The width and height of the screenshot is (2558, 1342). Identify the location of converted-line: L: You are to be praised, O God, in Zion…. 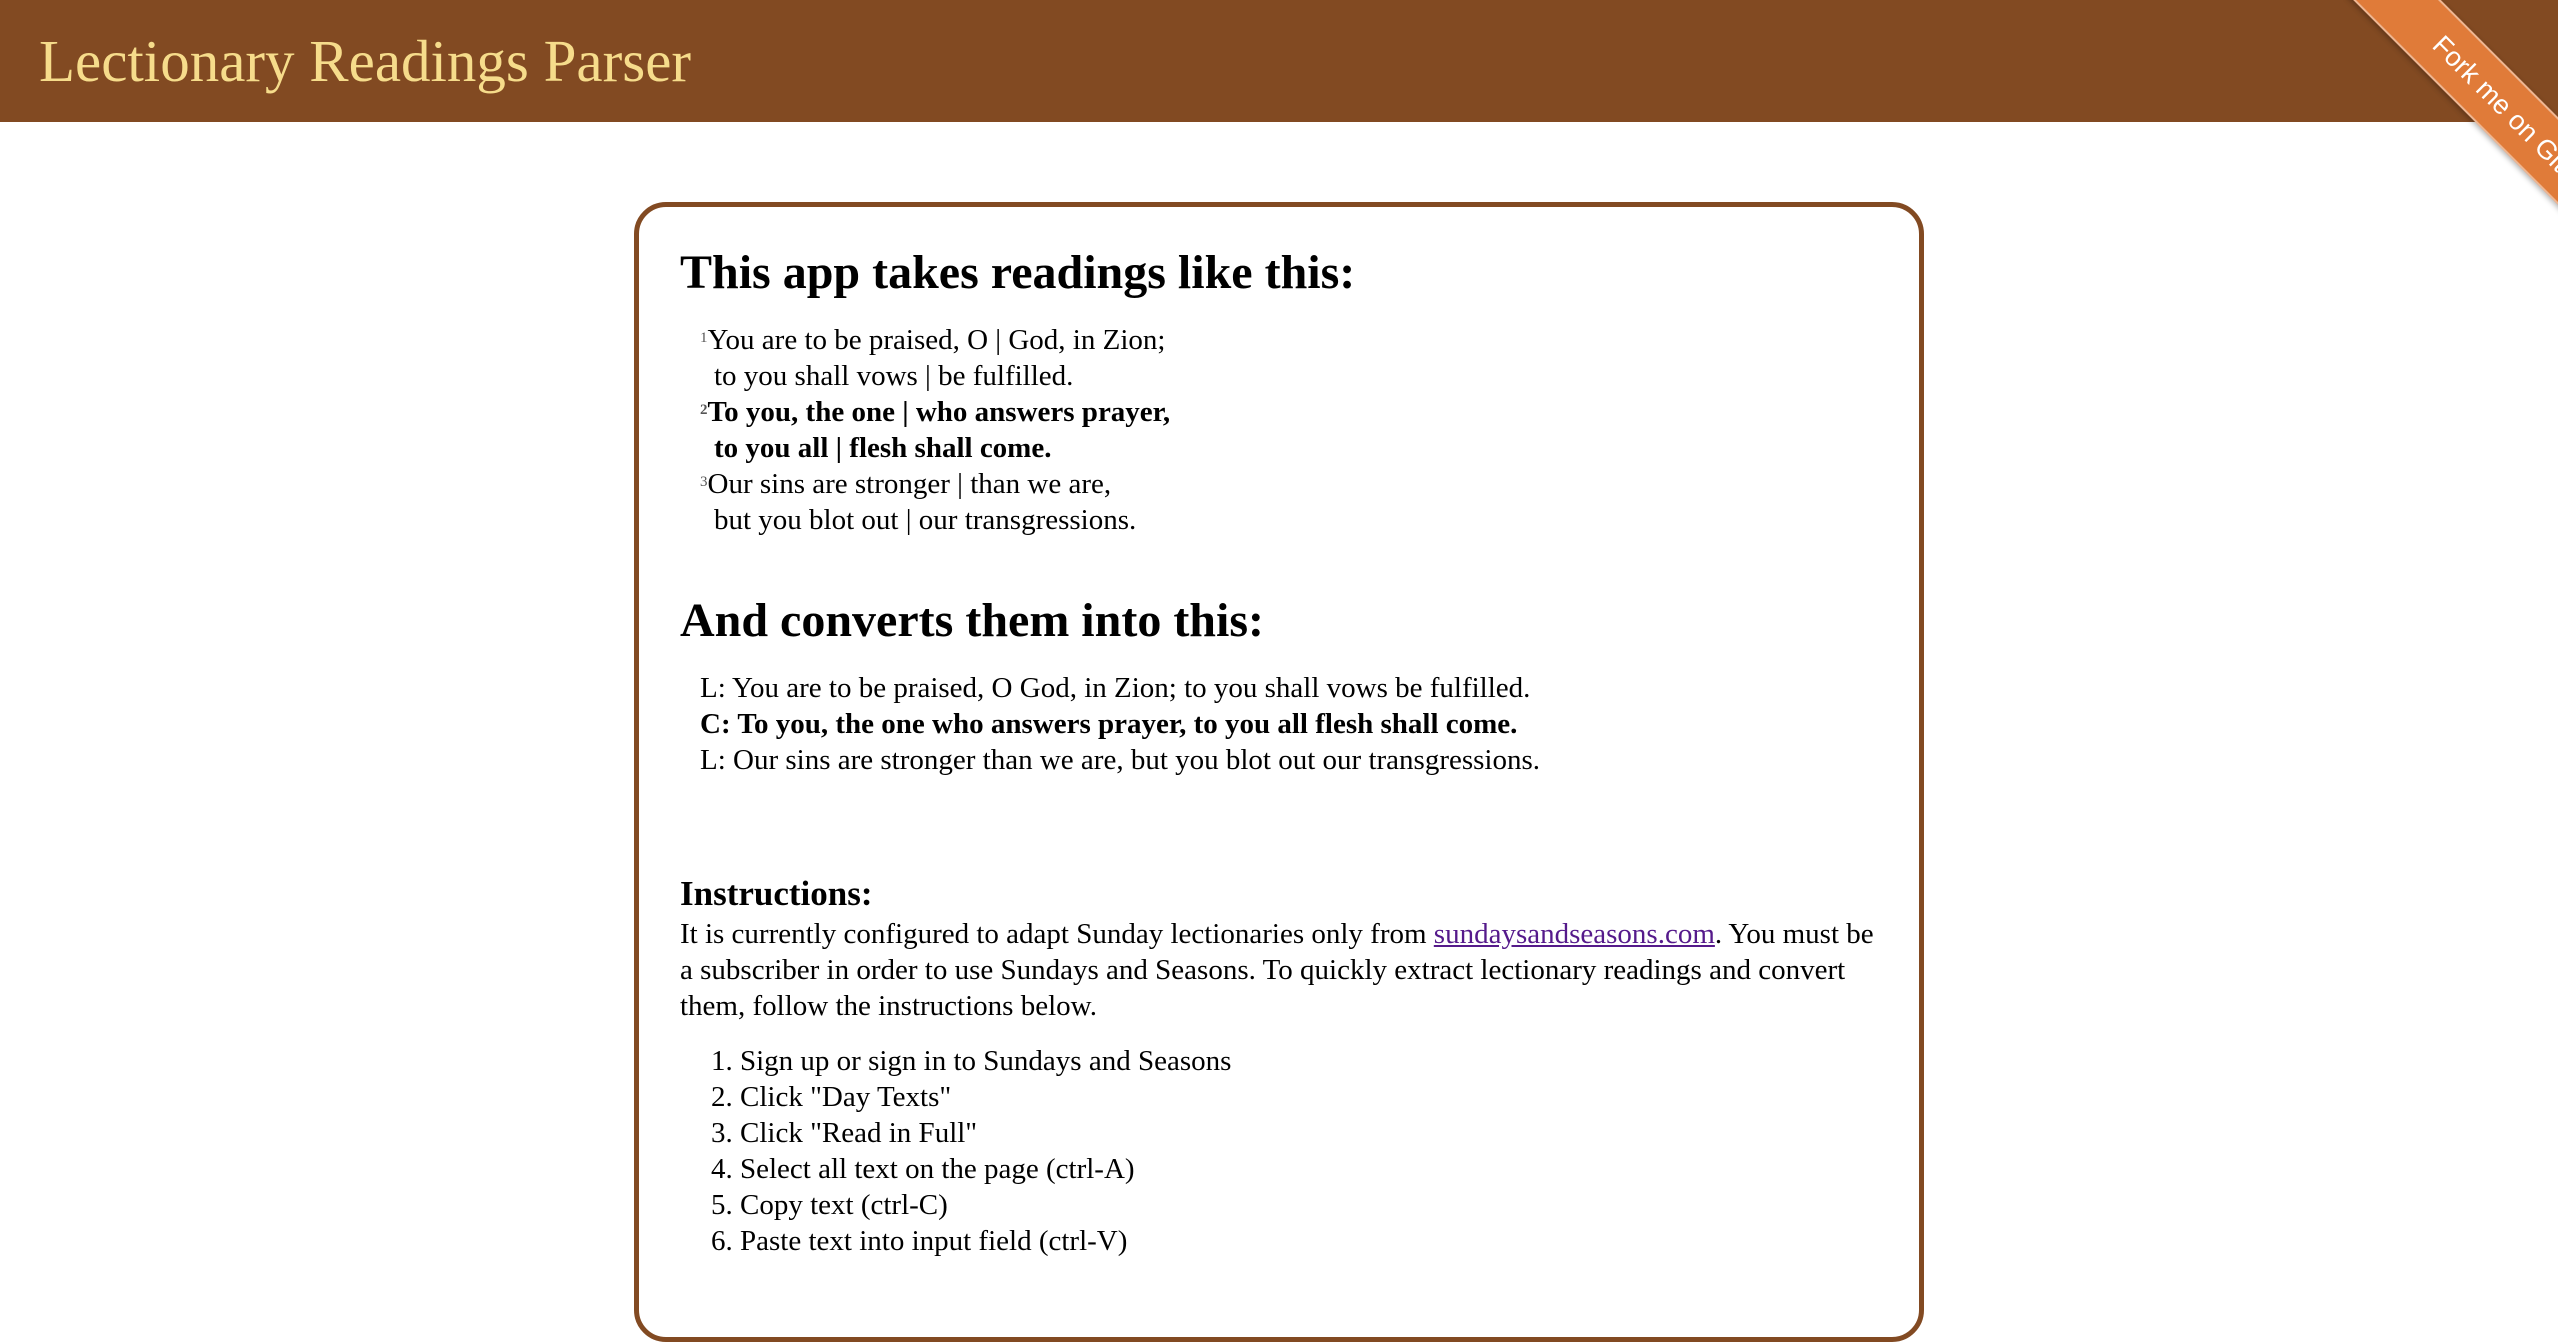
(1115, 688).